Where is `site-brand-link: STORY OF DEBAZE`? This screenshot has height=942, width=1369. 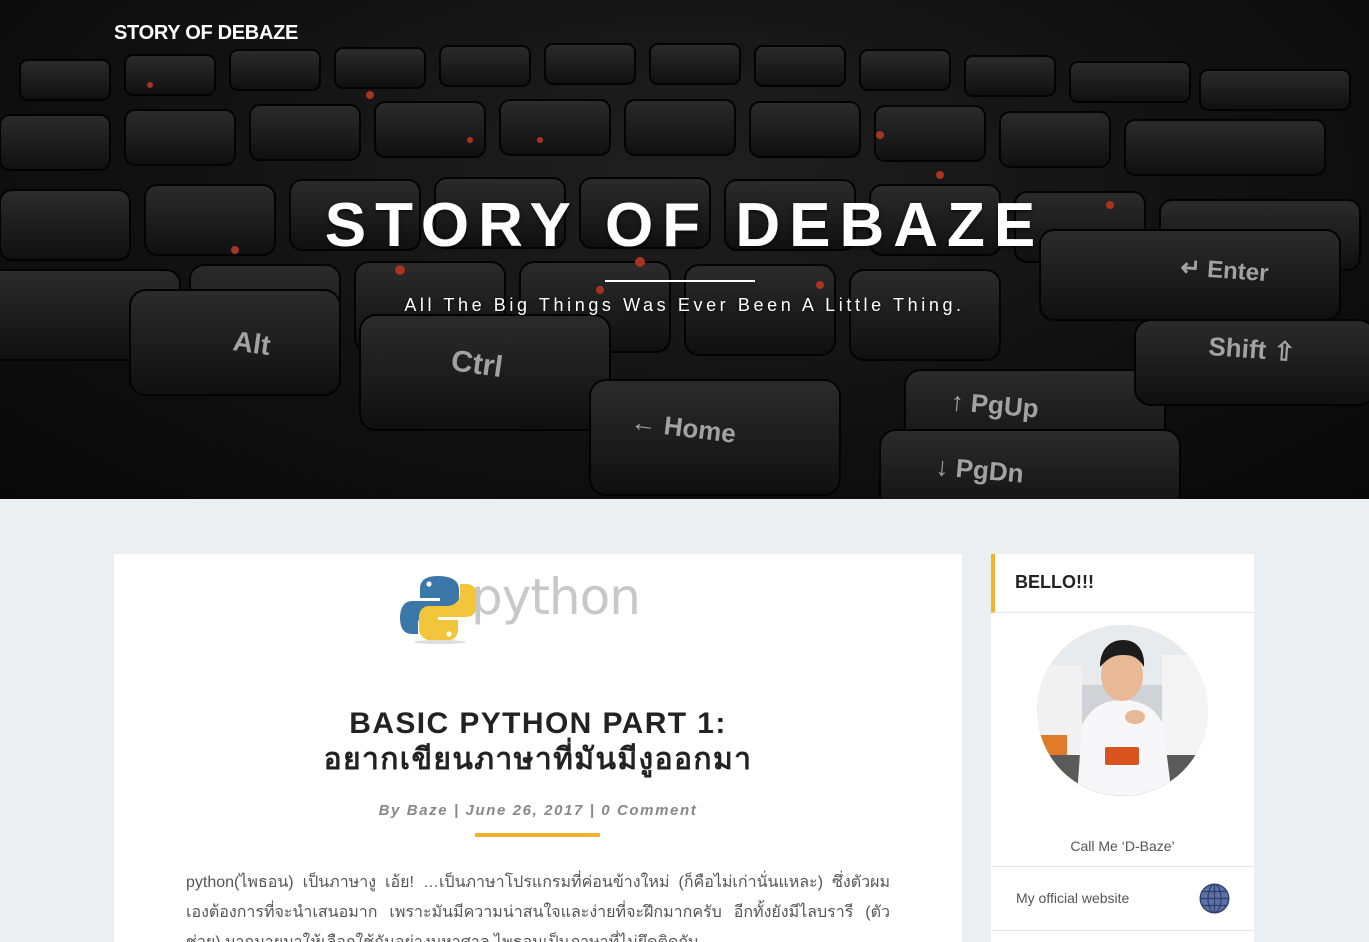 site-brand-link: STORY OF DEBAZE is located at coordinates (206, 33).